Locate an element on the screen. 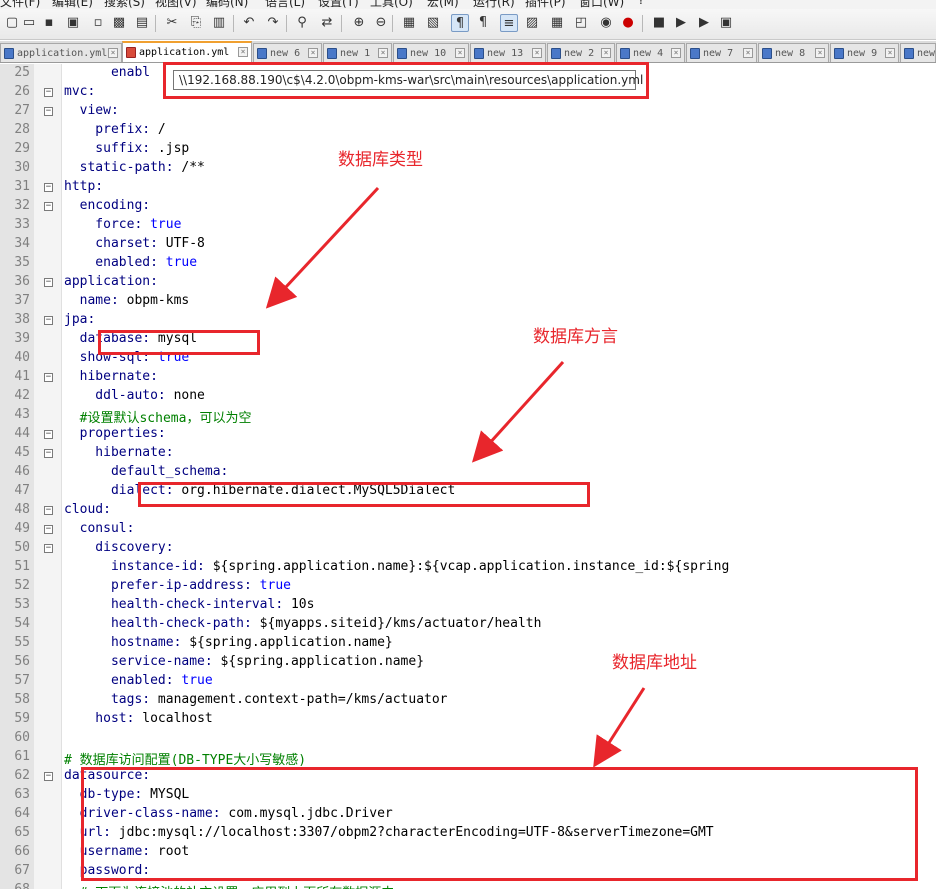 The width and height of the screenshot is (936, 889). tab-2: new 6 × is located at coordinates (287, 52).